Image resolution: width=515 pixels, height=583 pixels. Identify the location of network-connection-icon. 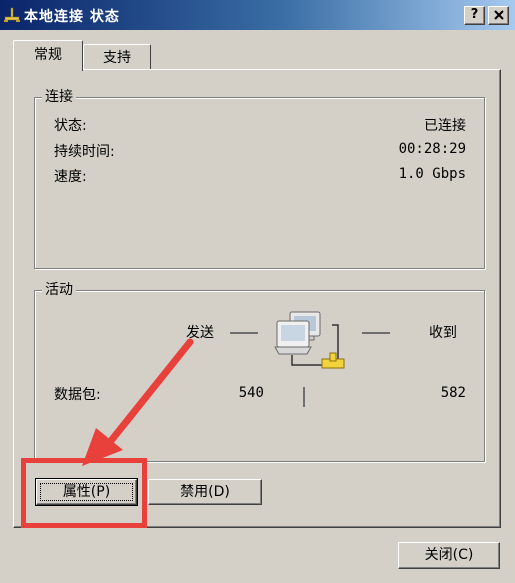
(12, 14).